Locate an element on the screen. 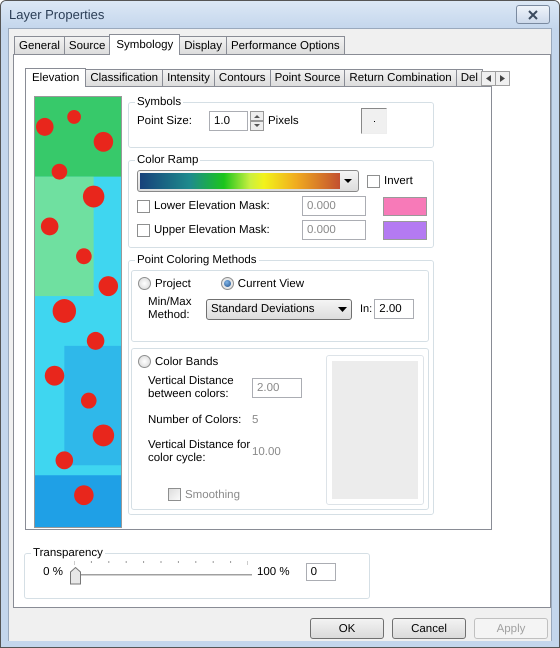  symbol-preview is located at coordinates (374, 121).